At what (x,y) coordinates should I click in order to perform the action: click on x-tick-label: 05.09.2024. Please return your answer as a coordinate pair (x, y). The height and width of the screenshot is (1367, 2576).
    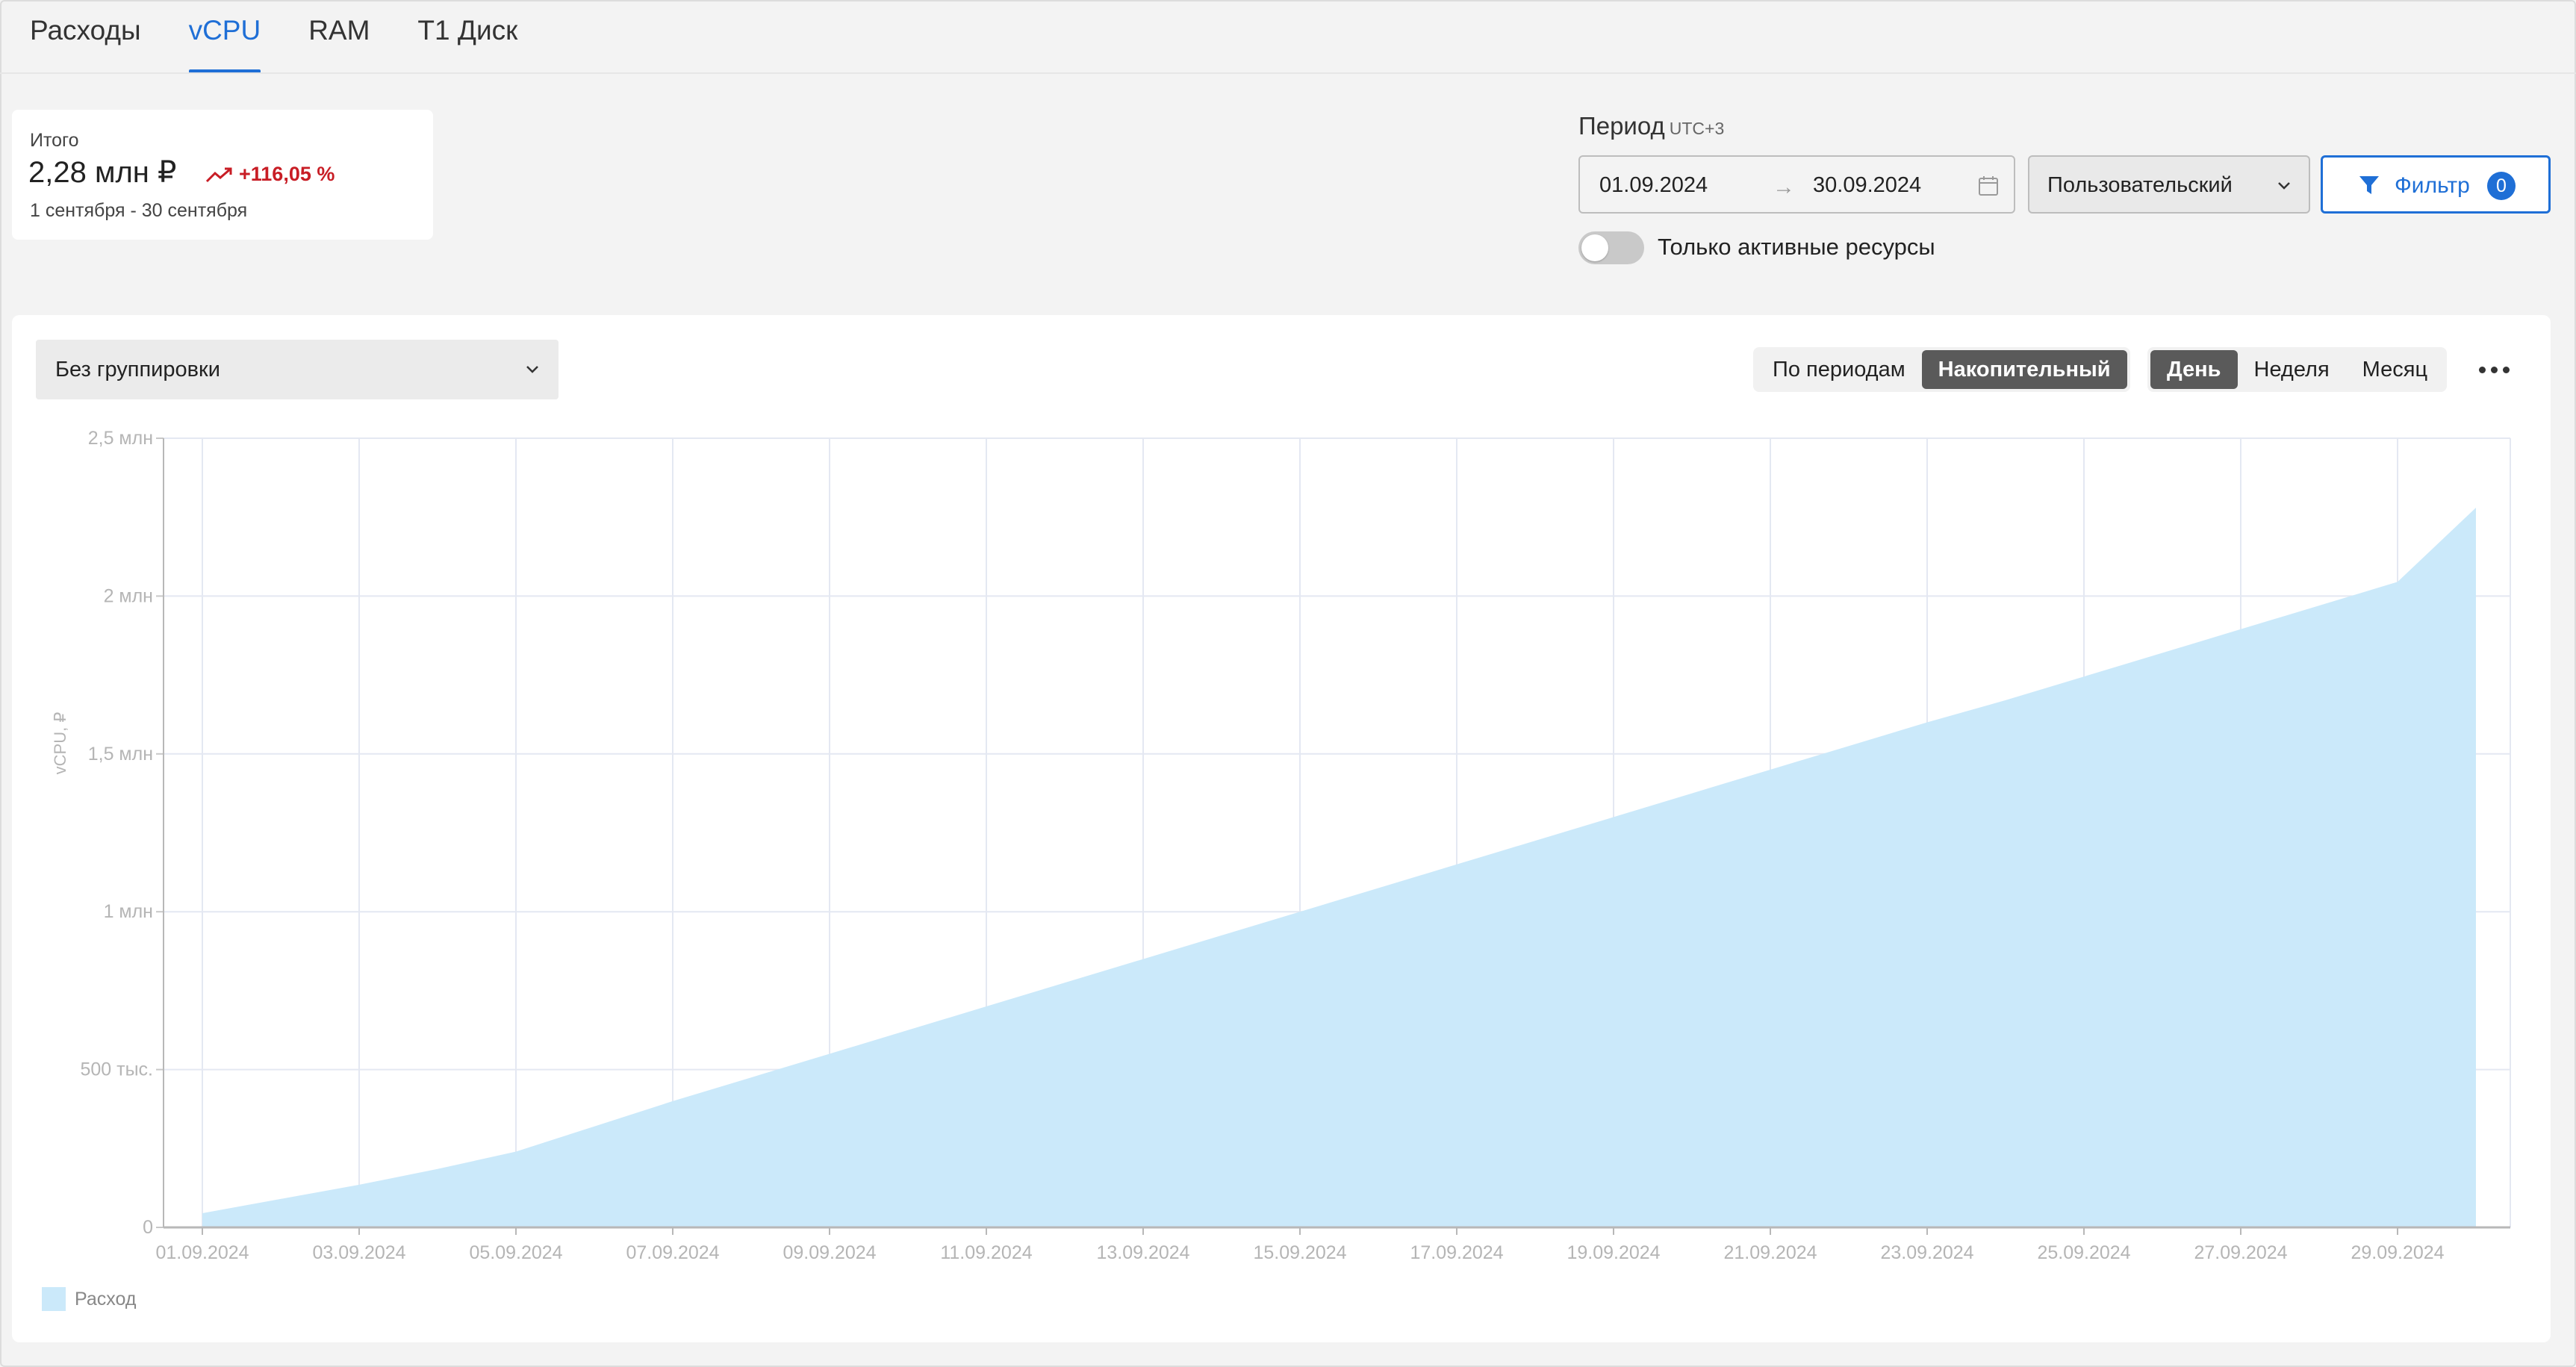
    Looking at the image, I should click on (515, 1252).